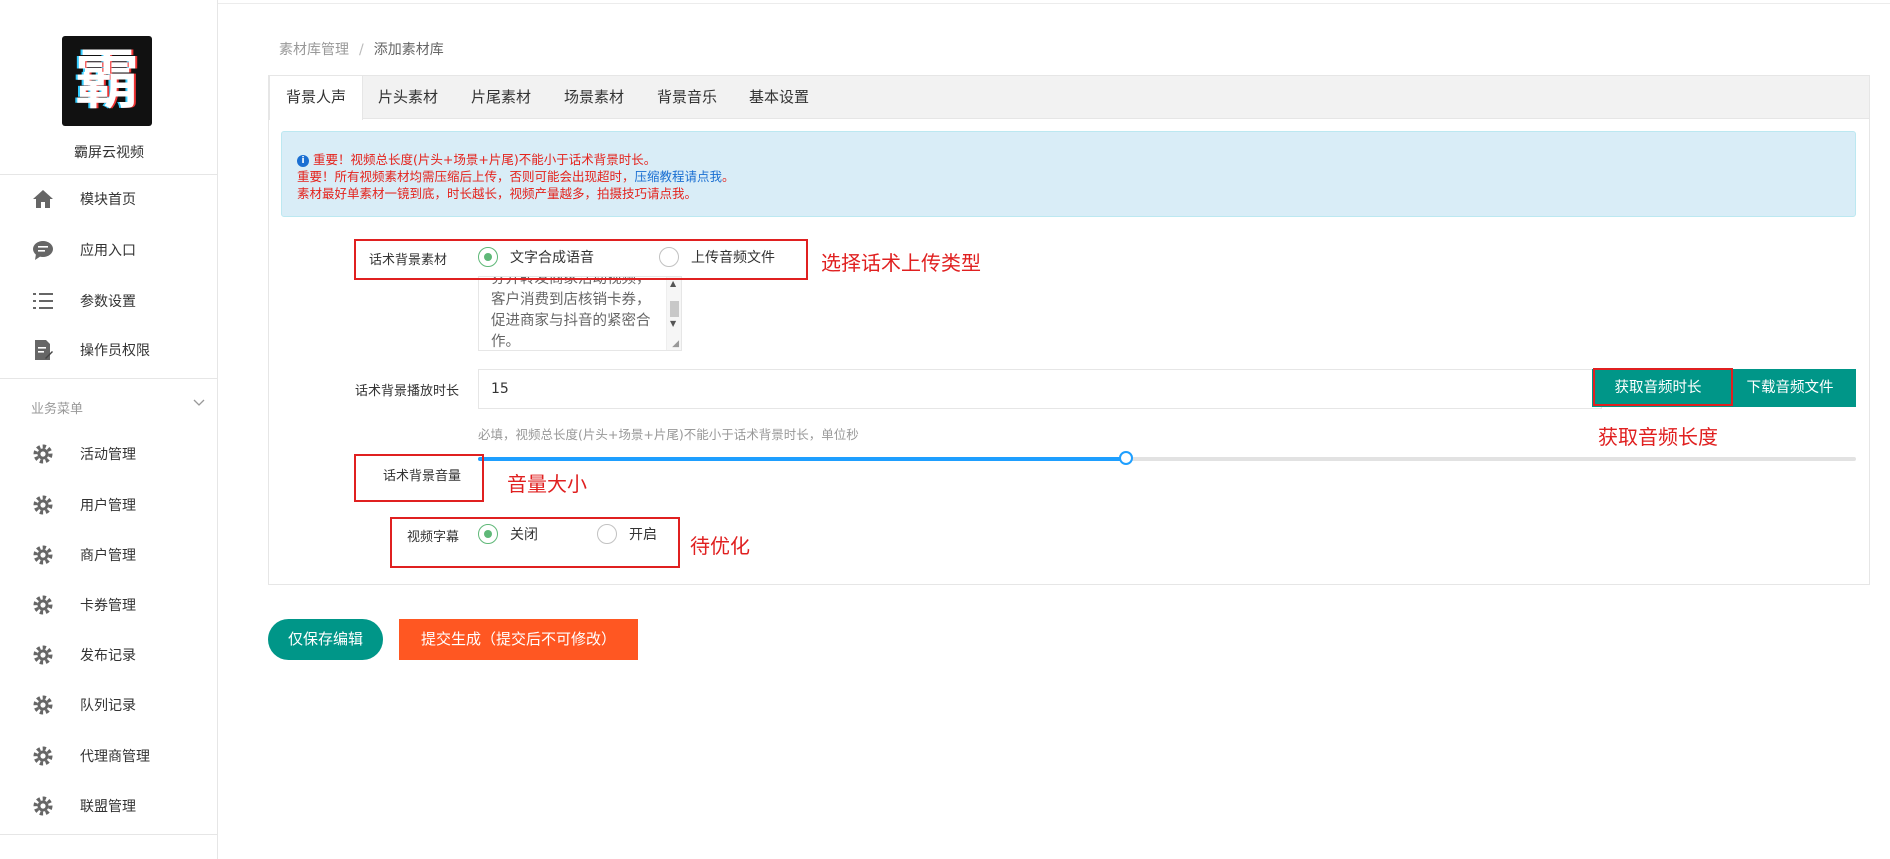  Describe the element at coordinates (571, 313) in the screenshot. I see `script-text: 券并转发商家活动视频，客户消费到店核销卡券，促进商家与抖音的紧密合作。` at that location.